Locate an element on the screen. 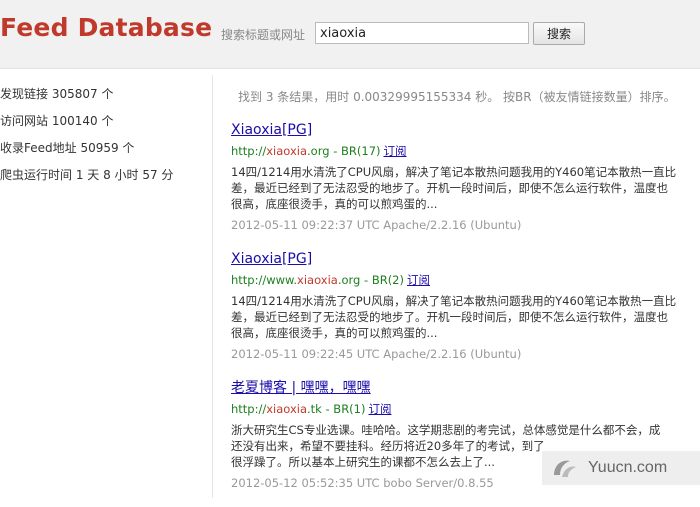 The image size is (700, 507). watermark-logo-icon is located at coordinates (565, 468).